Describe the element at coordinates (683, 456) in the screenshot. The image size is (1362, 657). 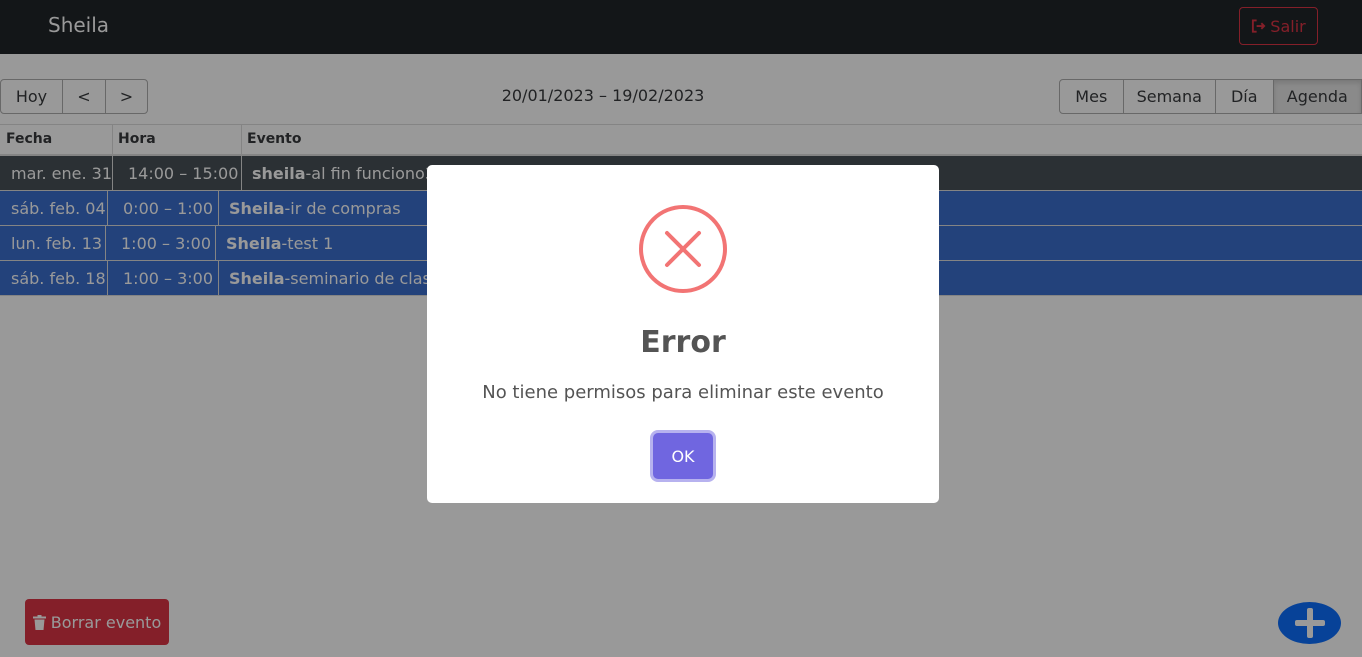
I see `ok-button: OK` at that location.